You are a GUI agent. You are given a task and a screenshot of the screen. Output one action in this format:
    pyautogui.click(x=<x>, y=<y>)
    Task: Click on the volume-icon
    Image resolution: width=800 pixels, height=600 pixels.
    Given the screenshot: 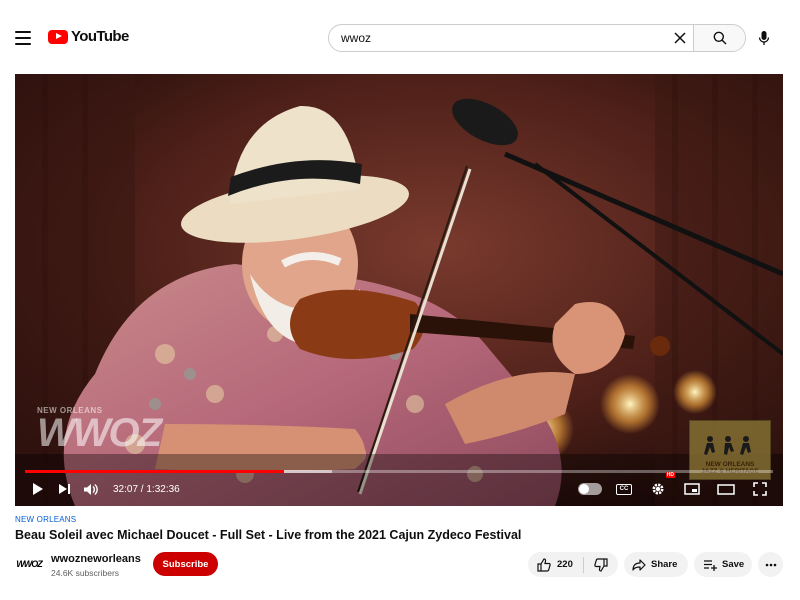 What is the action you would take?
    pyautogui.click(x=90, y=489)
    